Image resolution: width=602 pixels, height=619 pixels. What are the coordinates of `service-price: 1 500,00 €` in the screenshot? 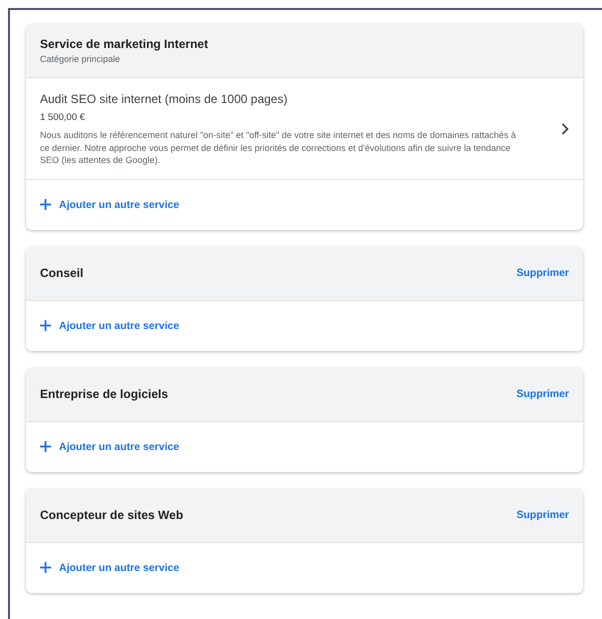 It's located at (63, 117).